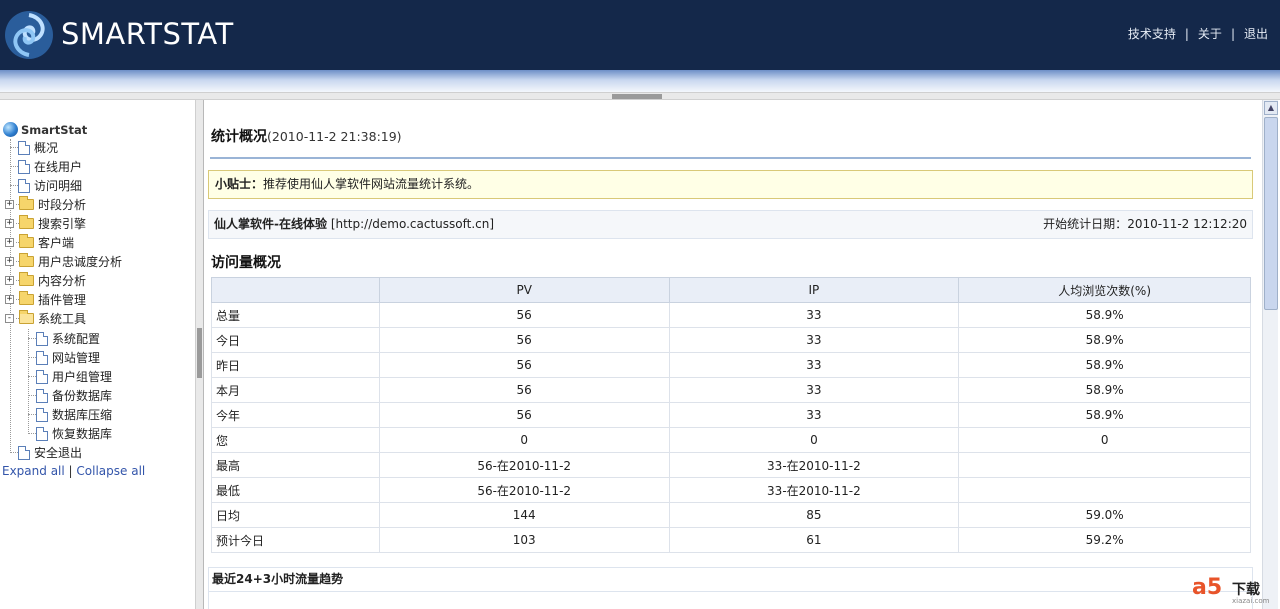 The width and height of the screenshot is (1280, 609). I want to click on table-cell: 61, so click(814, 540).